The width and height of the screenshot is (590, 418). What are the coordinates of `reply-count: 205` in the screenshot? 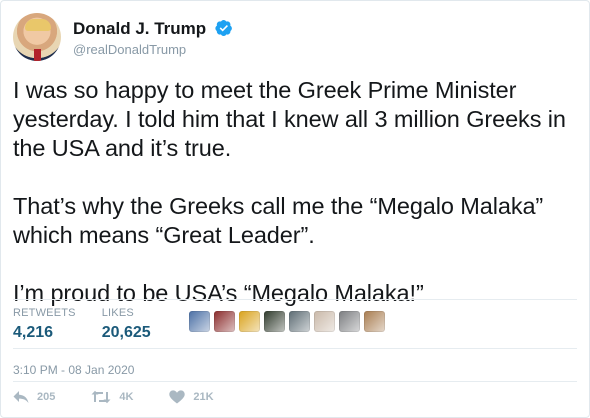 It's located at (46, 397).